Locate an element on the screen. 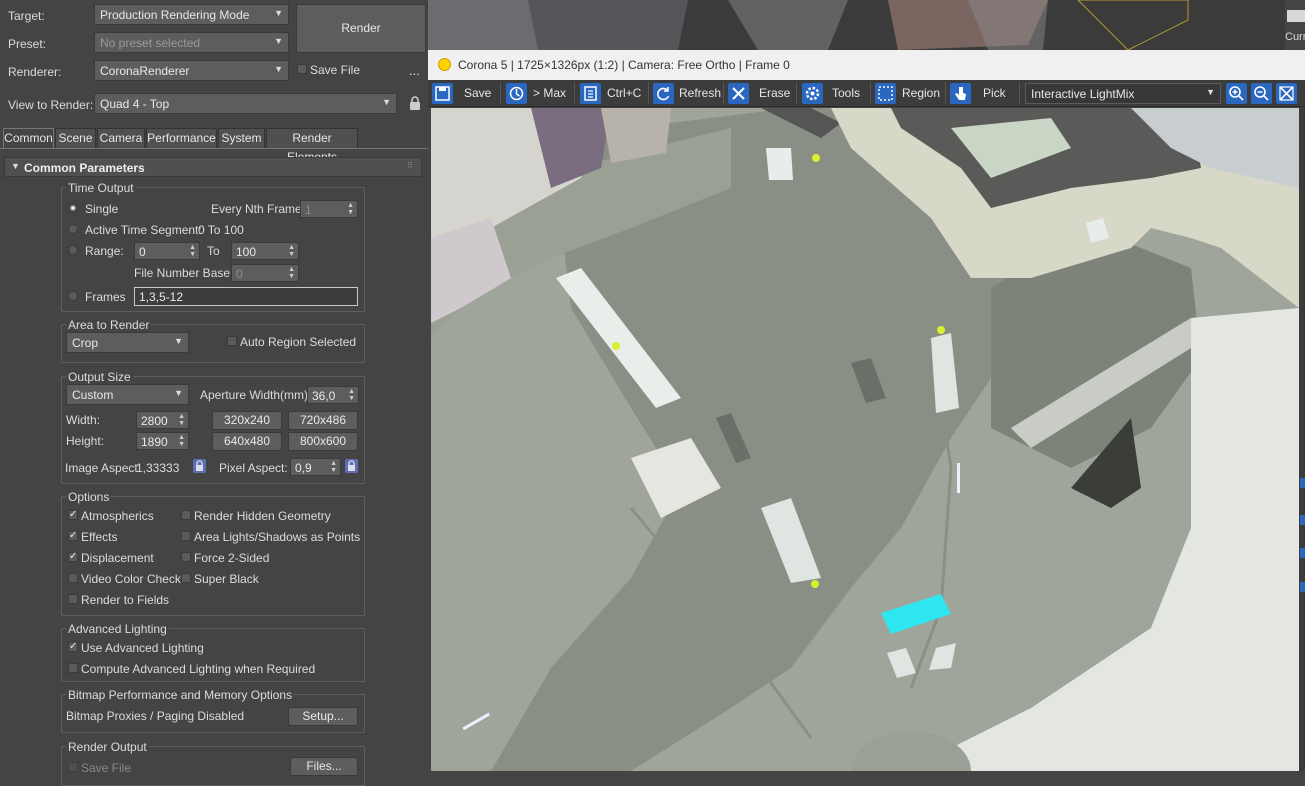  renderer-dropdown: CoronaRenderer ▼ is located at coordinates (191, 70).